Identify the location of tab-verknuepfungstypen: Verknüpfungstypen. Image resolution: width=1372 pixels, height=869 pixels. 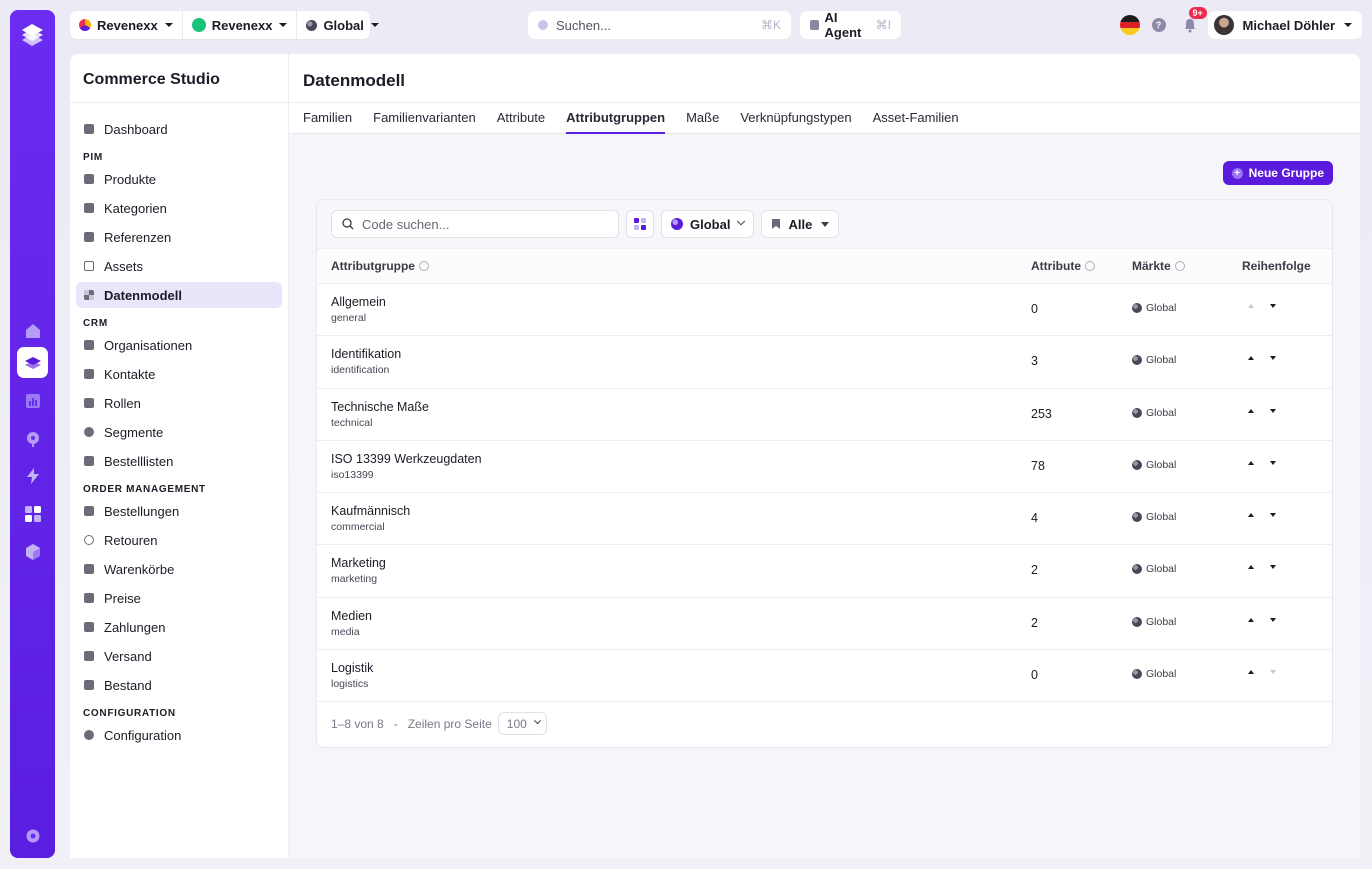
(795, 122).